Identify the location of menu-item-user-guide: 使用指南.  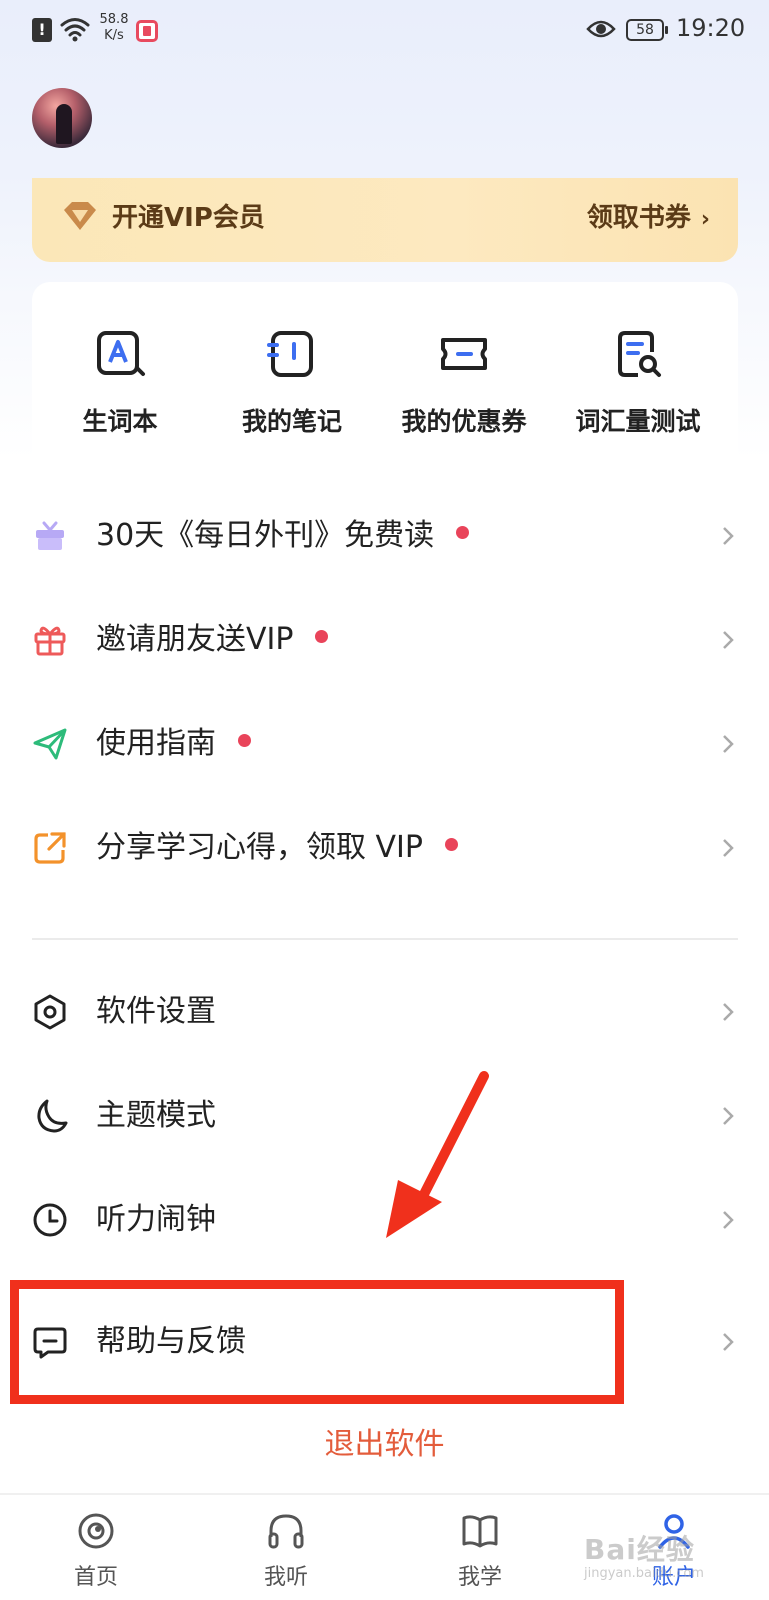
(384, 744).